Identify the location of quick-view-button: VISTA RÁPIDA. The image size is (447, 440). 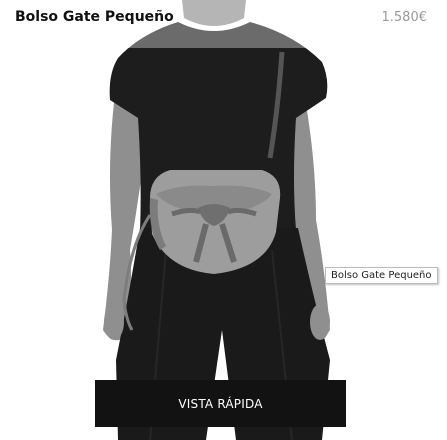
(220, 403).